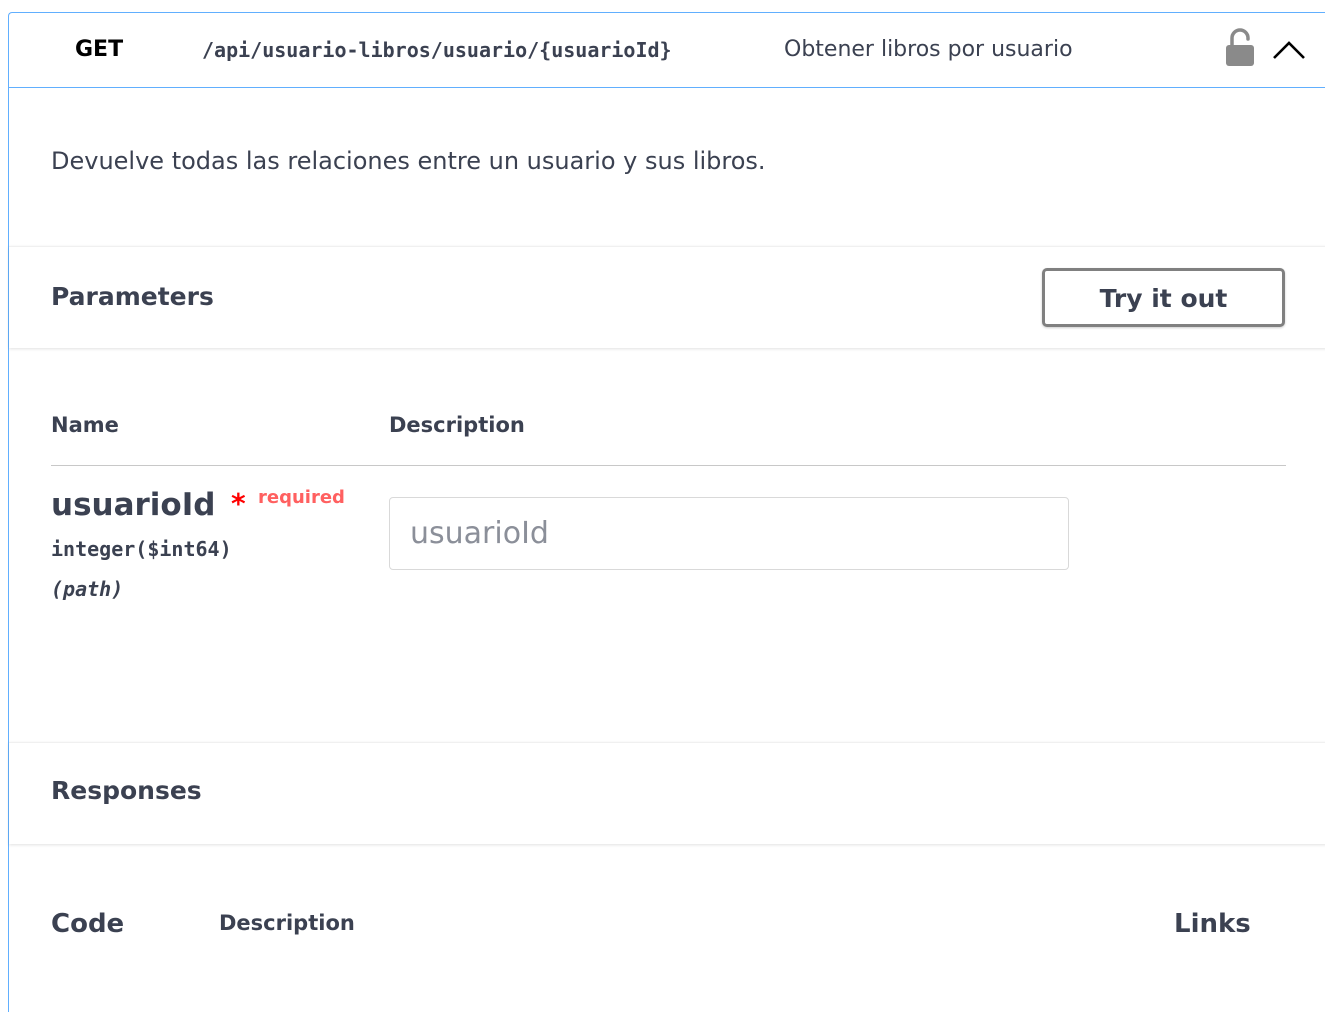 The height and width of the screenshot is (1012, 1325). I want to click on try-it-out-button: Try it out, so click(1163, 297).